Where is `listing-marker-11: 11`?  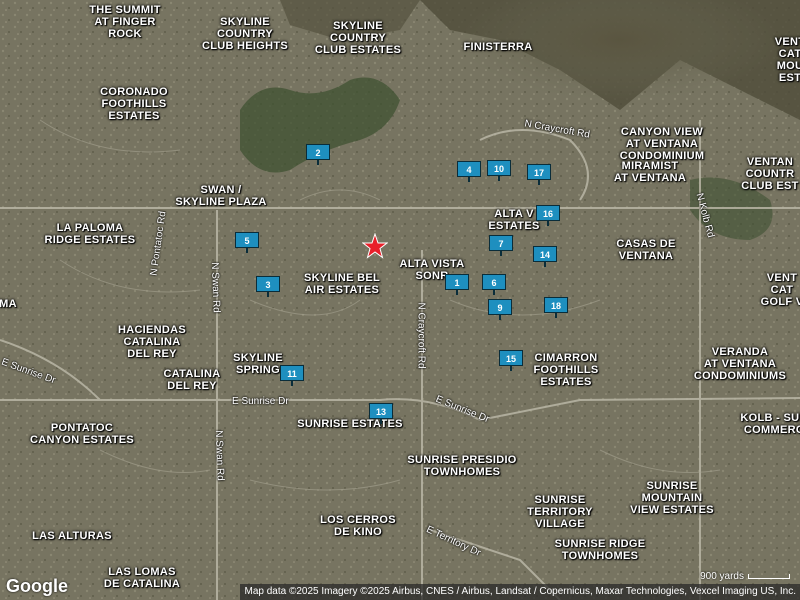
listing-marker-11: 11 is located at coordinates (292, 373).